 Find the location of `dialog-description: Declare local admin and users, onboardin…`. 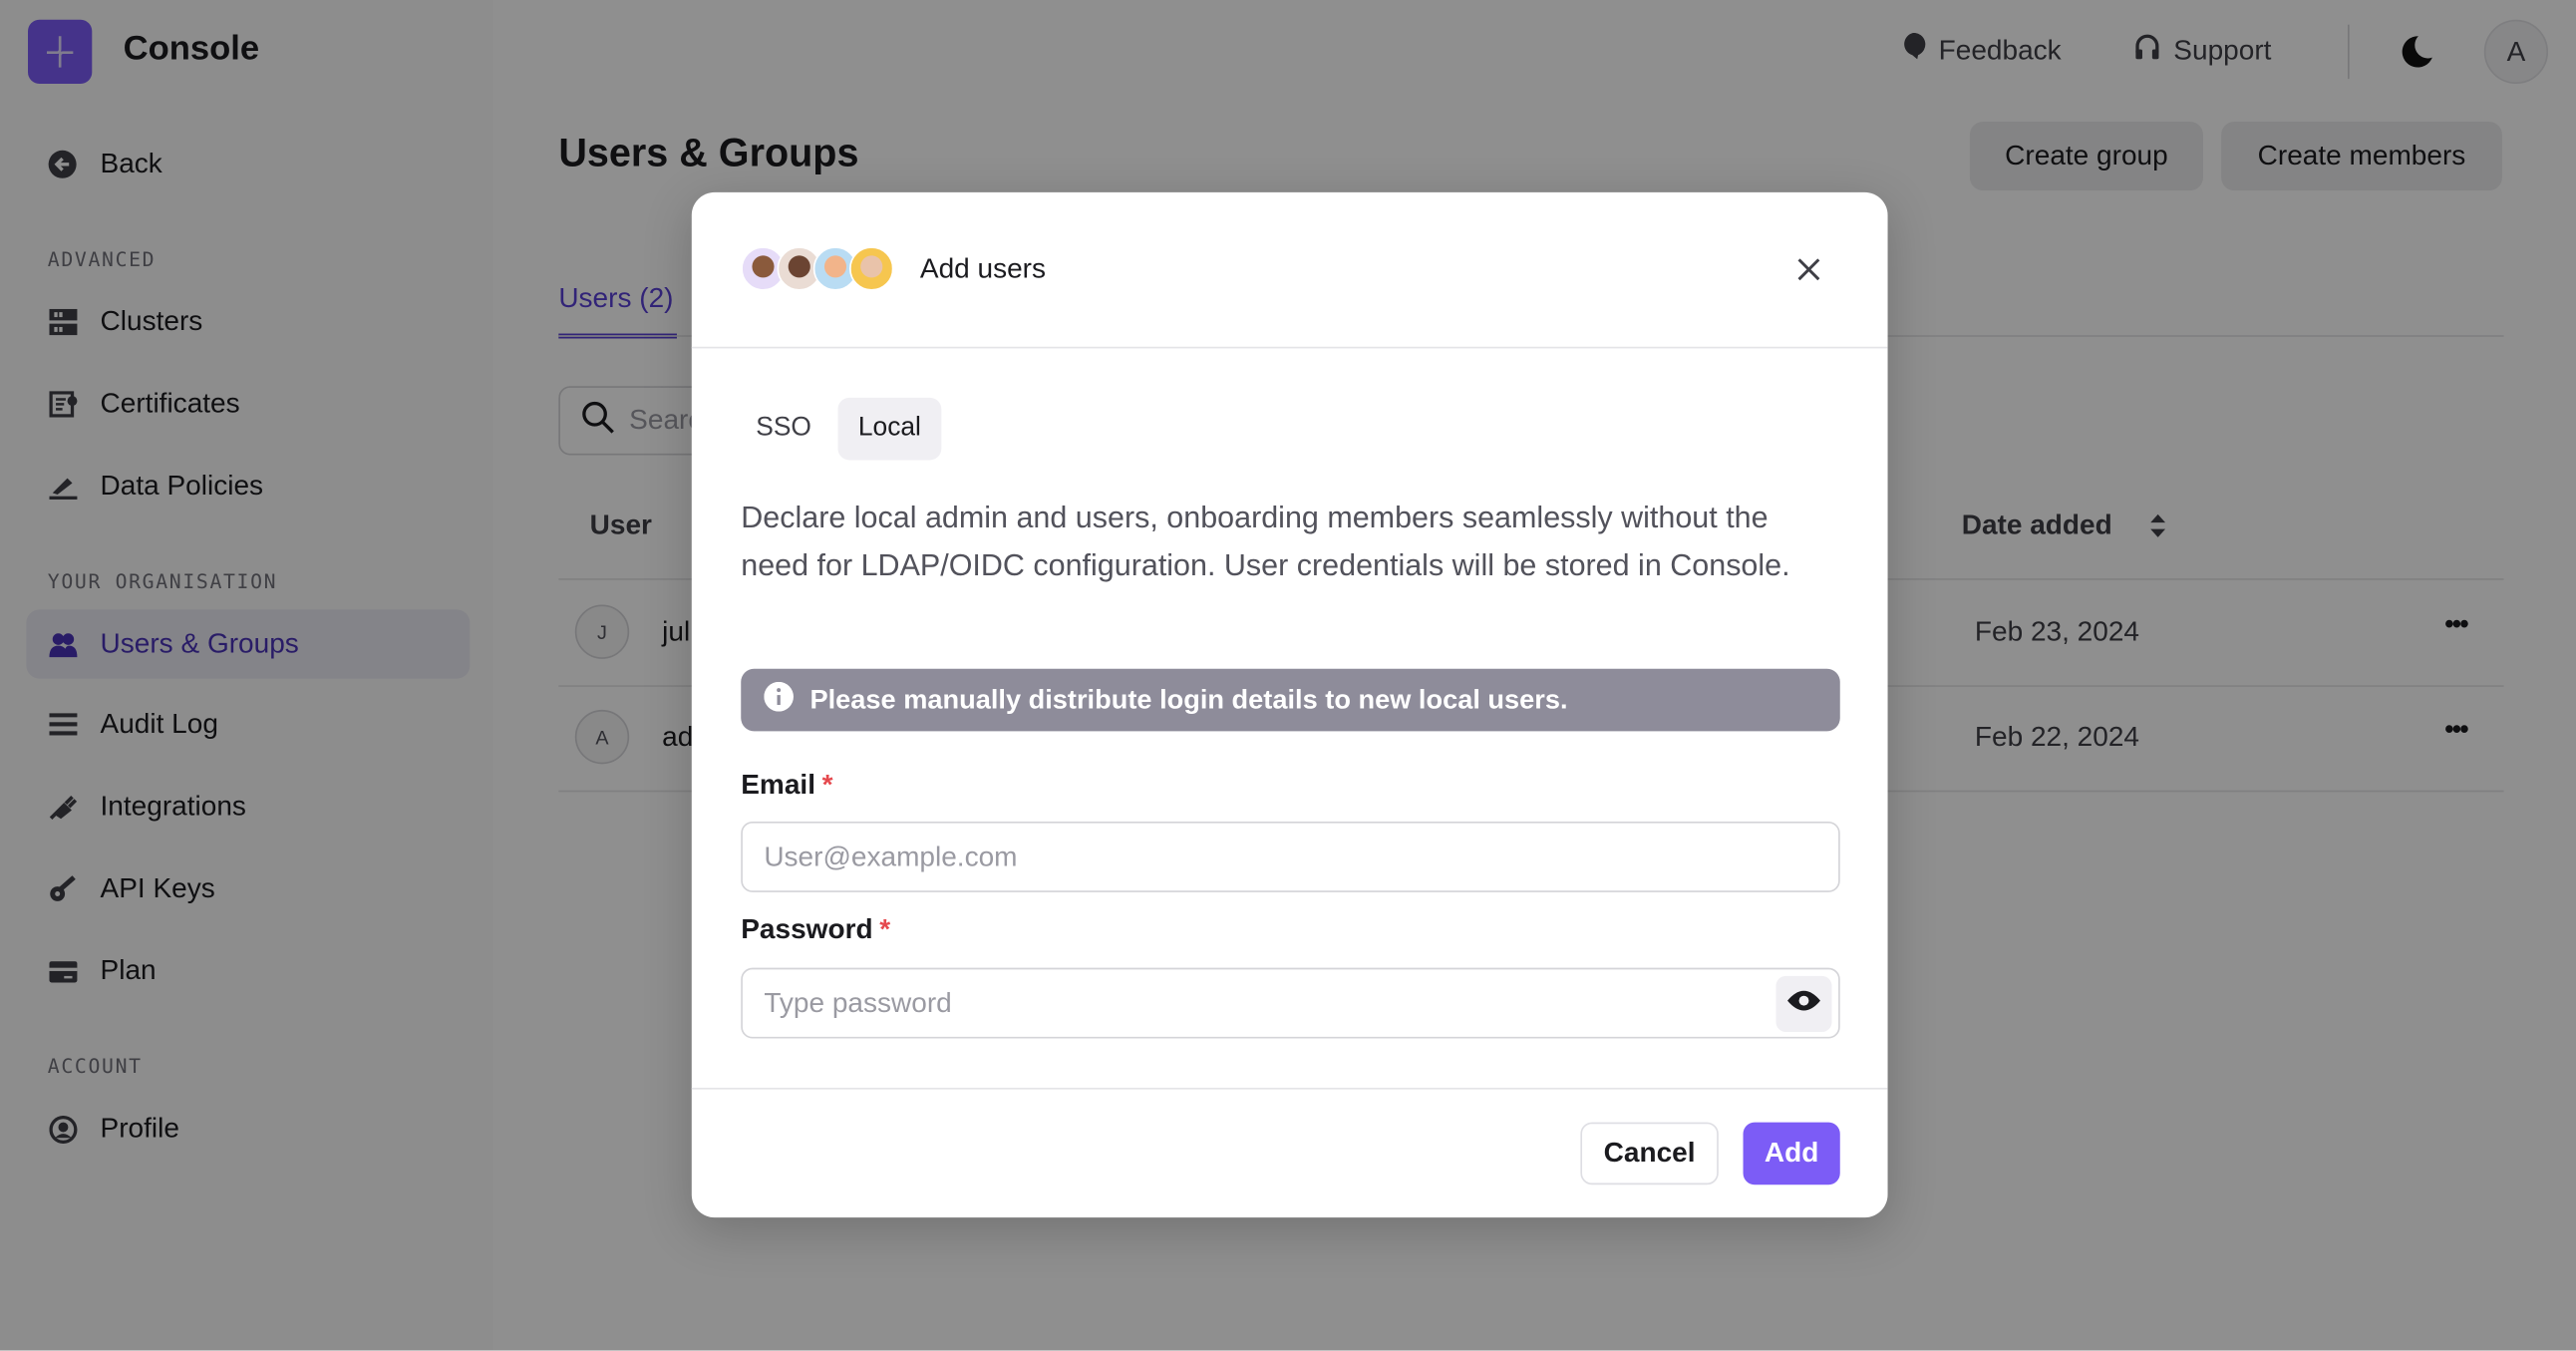

dialog-description: Declare local admin and users, onboardin… is located at coordinates (1265, 540).